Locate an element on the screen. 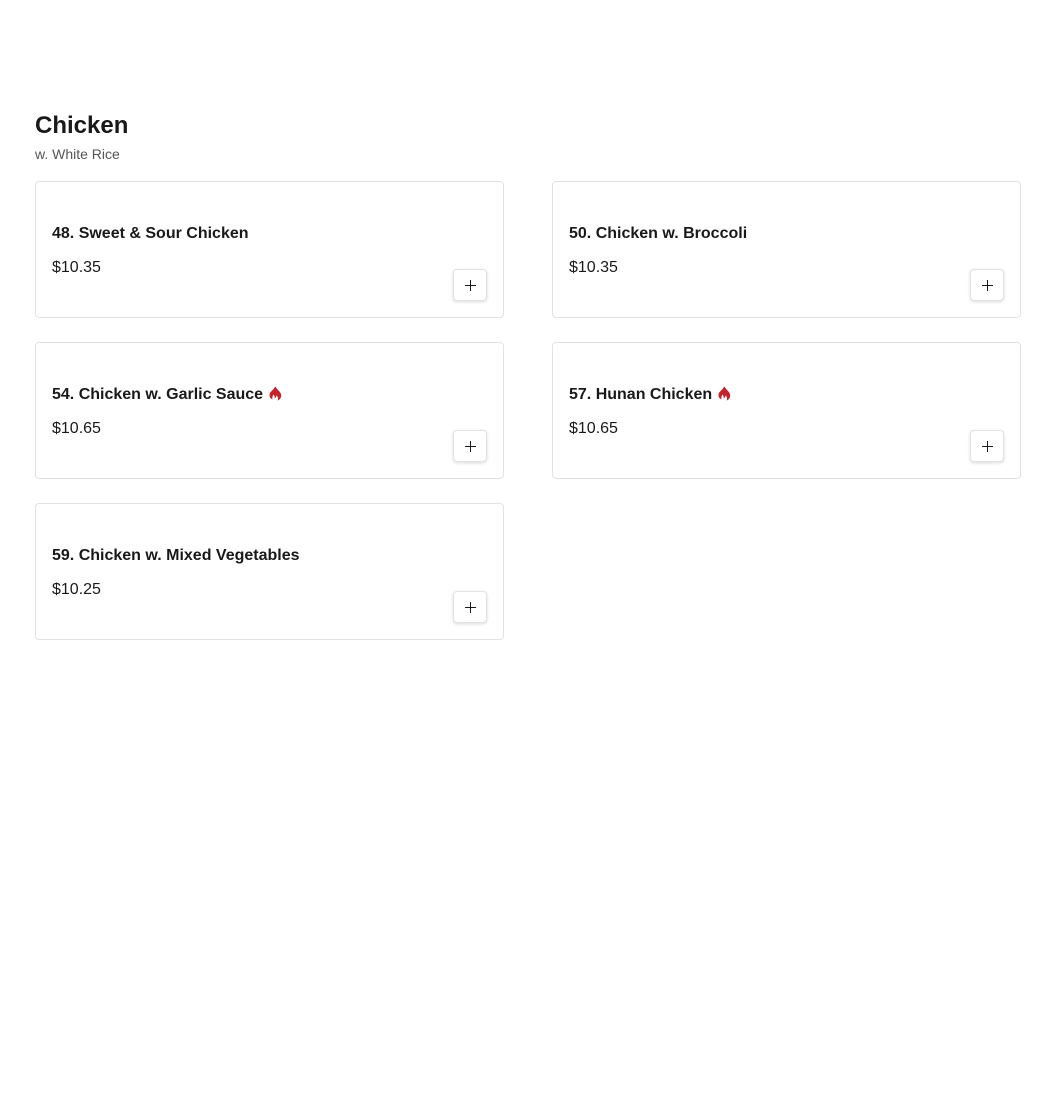 The width and height of the screenshot is (1050, 1115). item-name-row: 50. Chicken w. Broccoli is located at coordinates (658, 234).